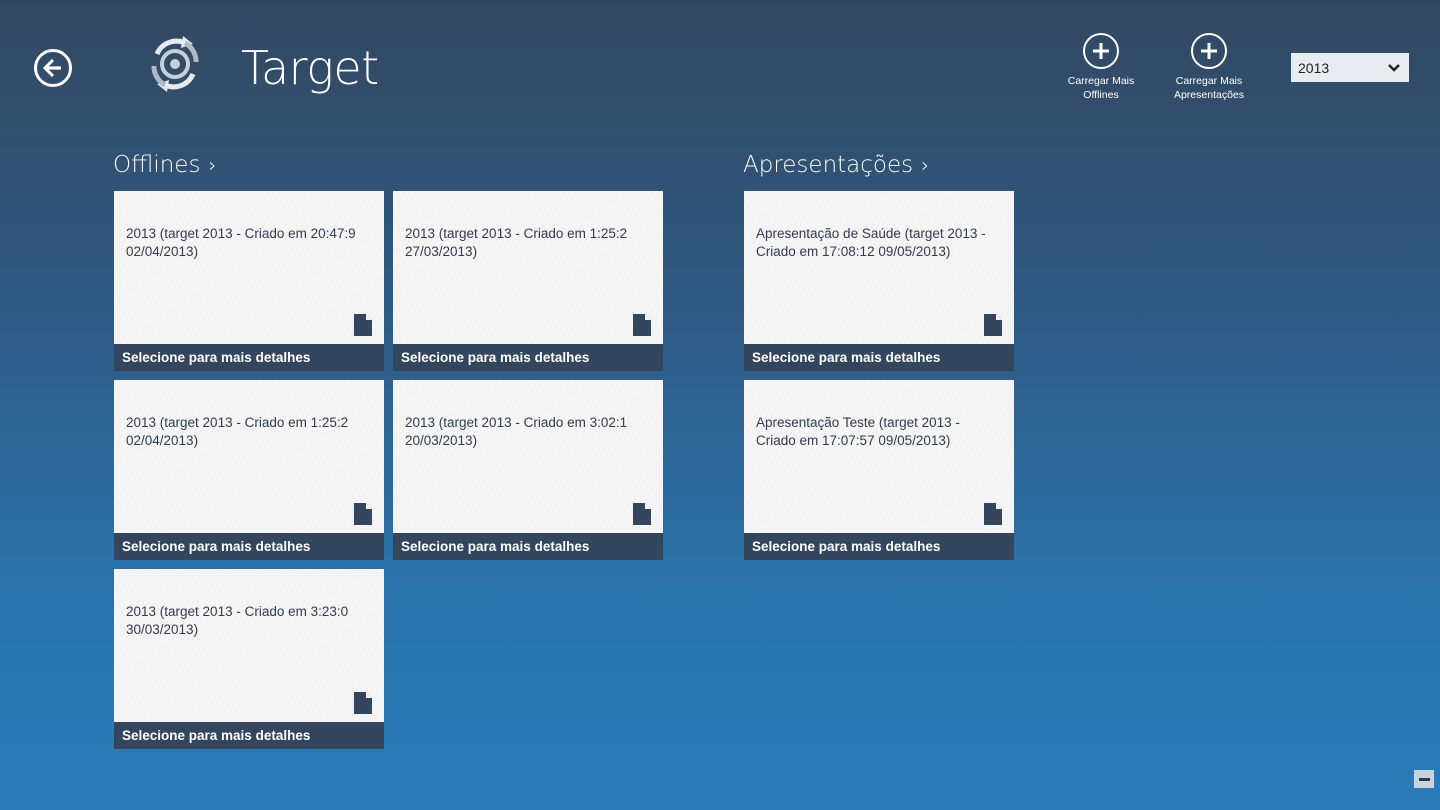 The image size is (1440, 810). I want to click on load-more-presentations-label: Carregar Mais Apresentações, so click(1209, 88).